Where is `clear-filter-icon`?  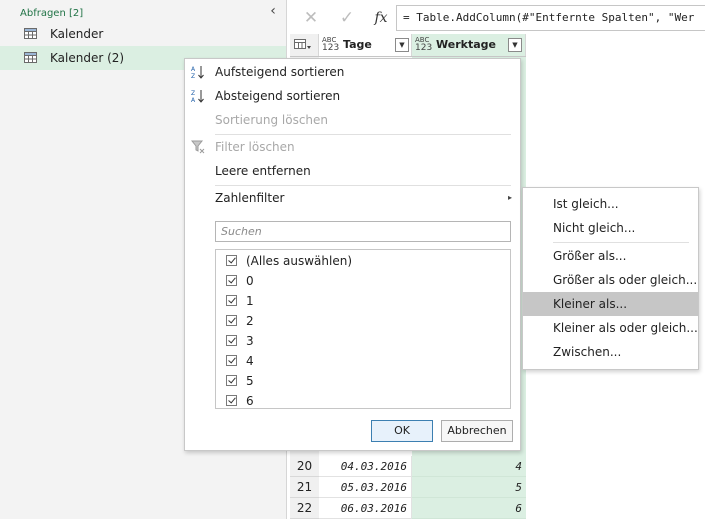
clear-filter-icon is located at coordinates (198, 147).